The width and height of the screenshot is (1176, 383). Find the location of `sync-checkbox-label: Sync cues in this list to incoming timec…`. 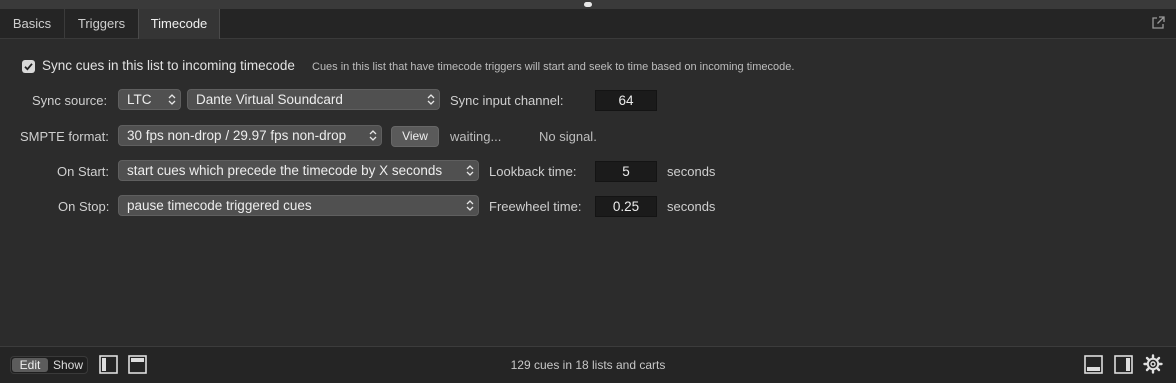

sync-checkbox-label: Sync cues in this list to incoming timec… is located at coordinates (168, 65).